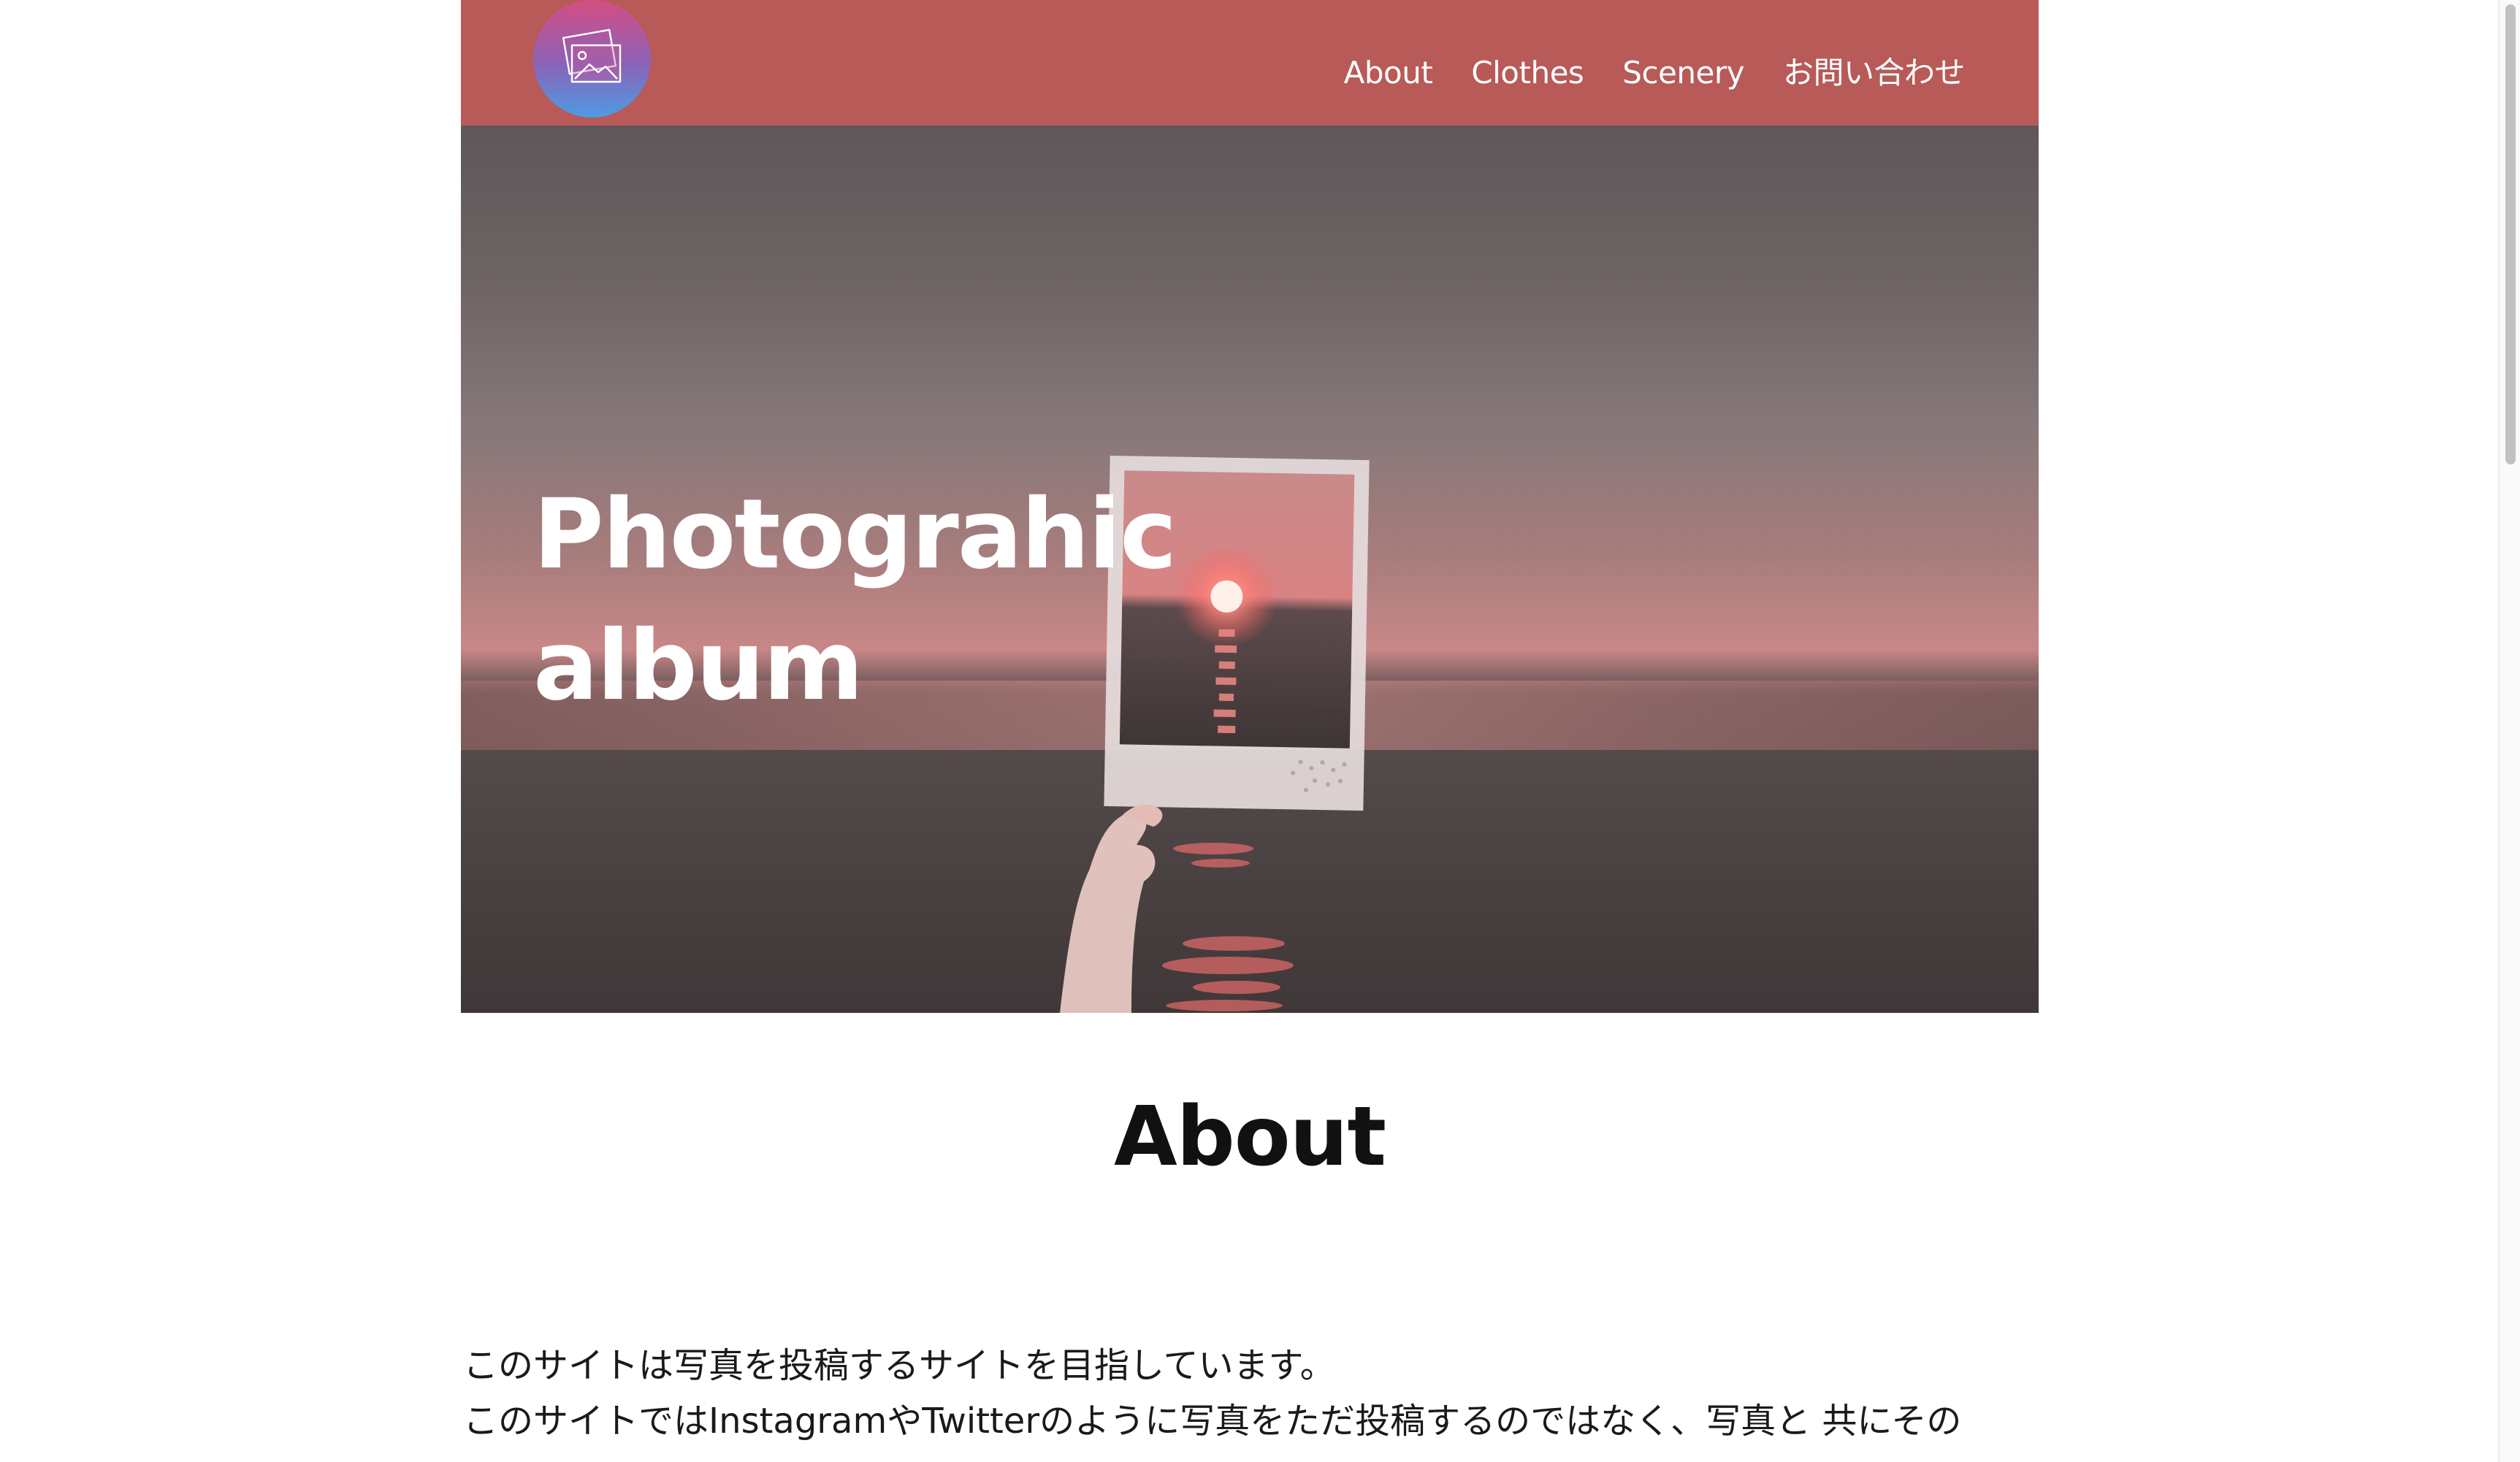  What do you see at coordinates (2510, 234) in the screenshot?
I see `scrollbar-thumb` at bounding box center [2510, 234].